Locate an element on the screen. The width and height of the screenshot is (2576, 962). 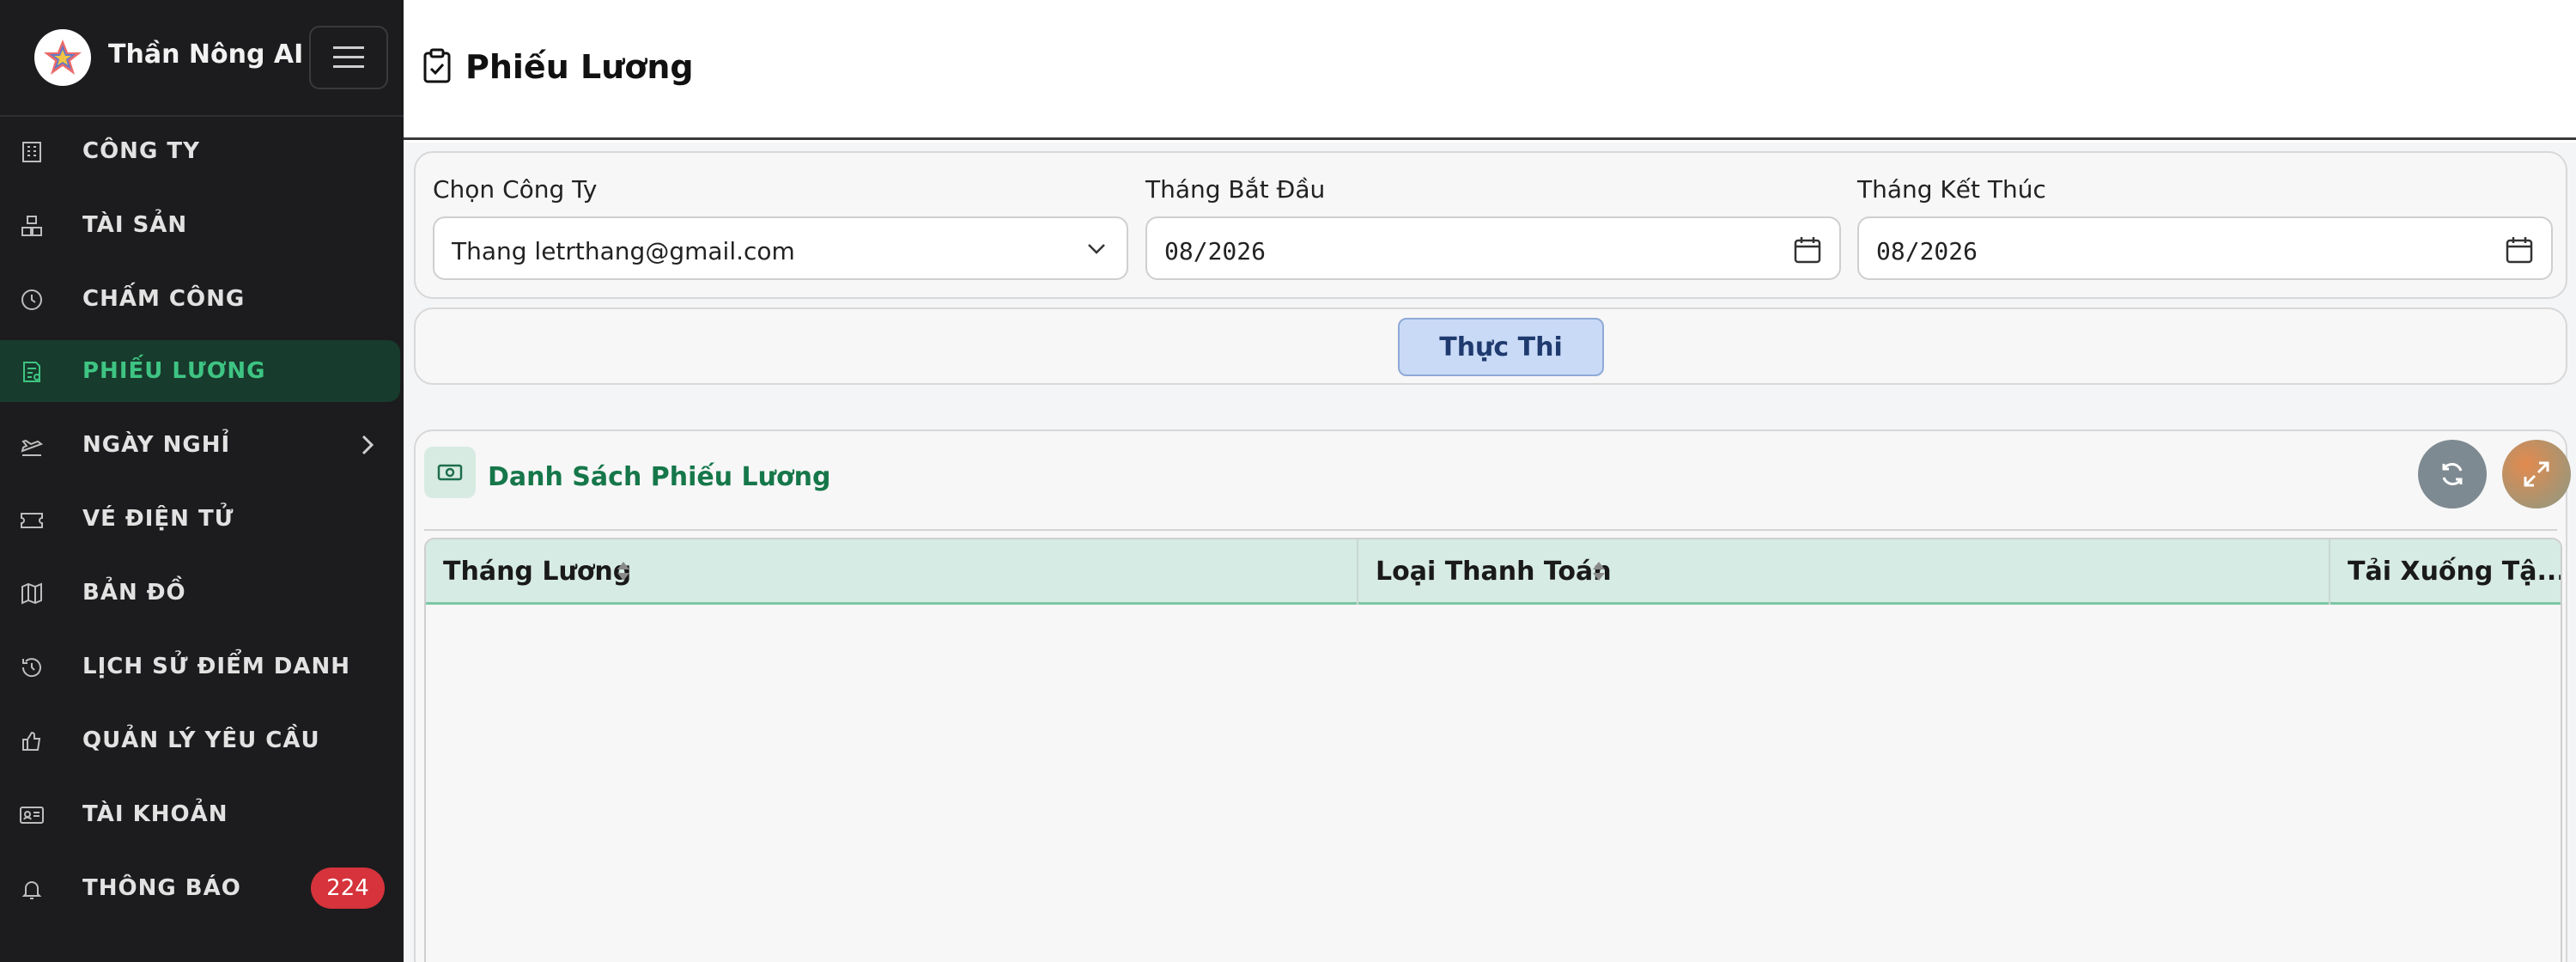
start-month-input: 08/2026 is located at coordinates (1493, 248).